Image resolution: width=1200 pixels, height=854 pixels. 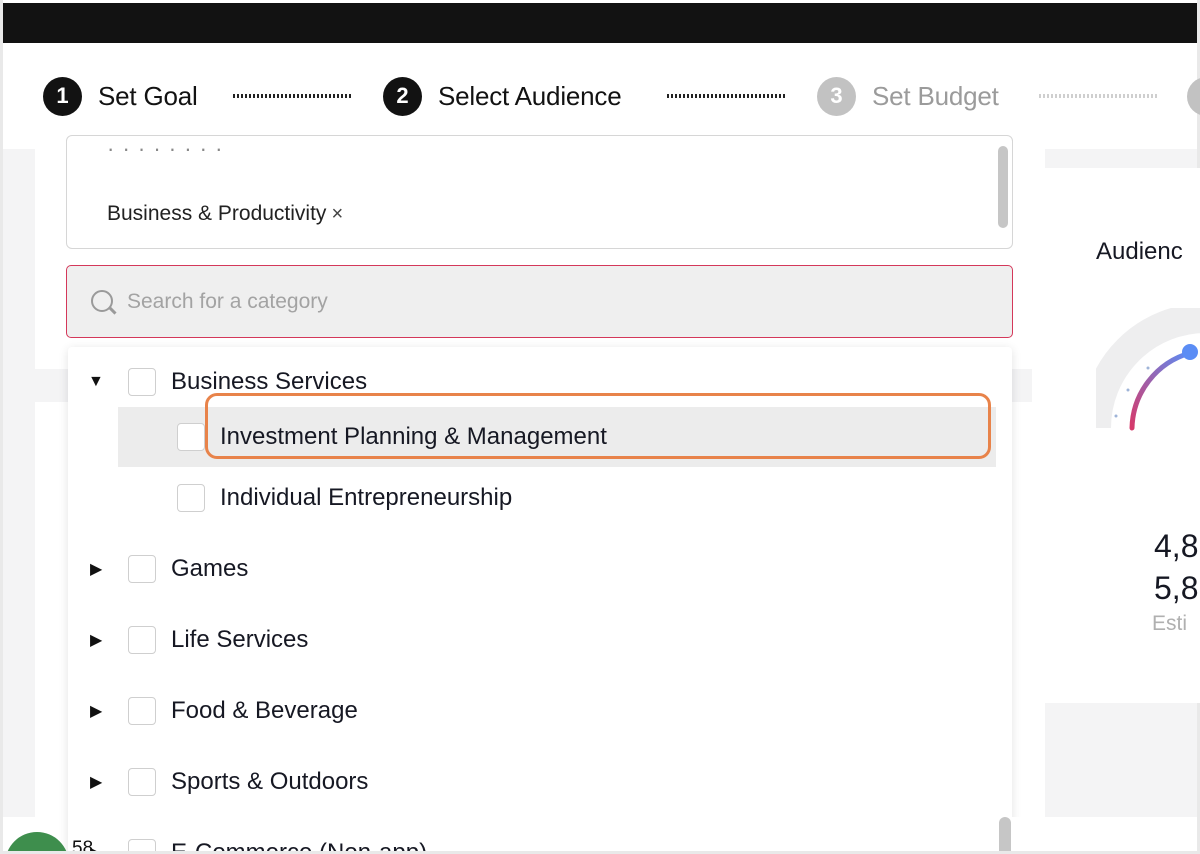 What do you see at coordinates (935, 95) in the screenshot?
I see `step-label: Set Budget` at bounding box center [935, 95].